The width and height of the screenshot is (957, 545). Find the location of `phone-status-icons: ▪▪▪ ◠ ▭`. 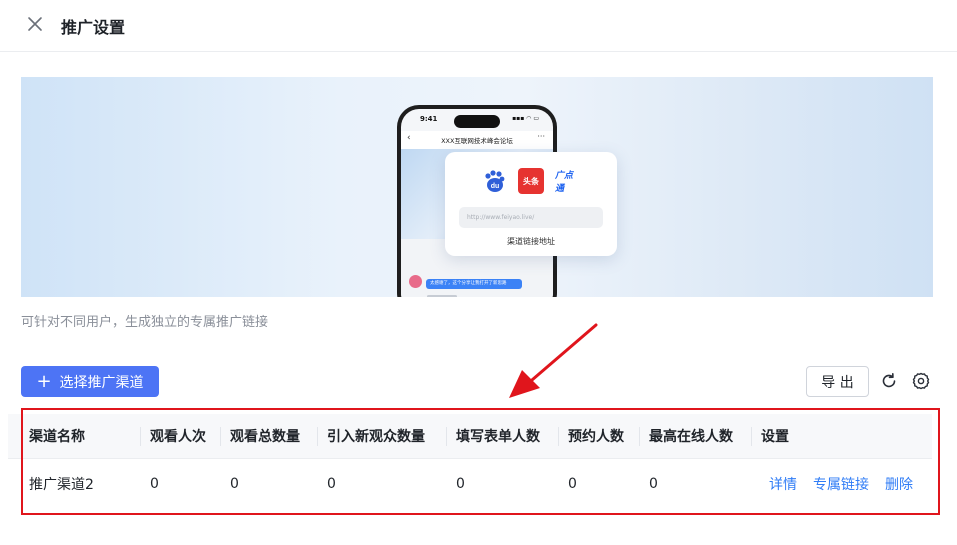

phone-status-icons: ▪▪▪ ◠ ▭ is located at coordinates (525, 118).